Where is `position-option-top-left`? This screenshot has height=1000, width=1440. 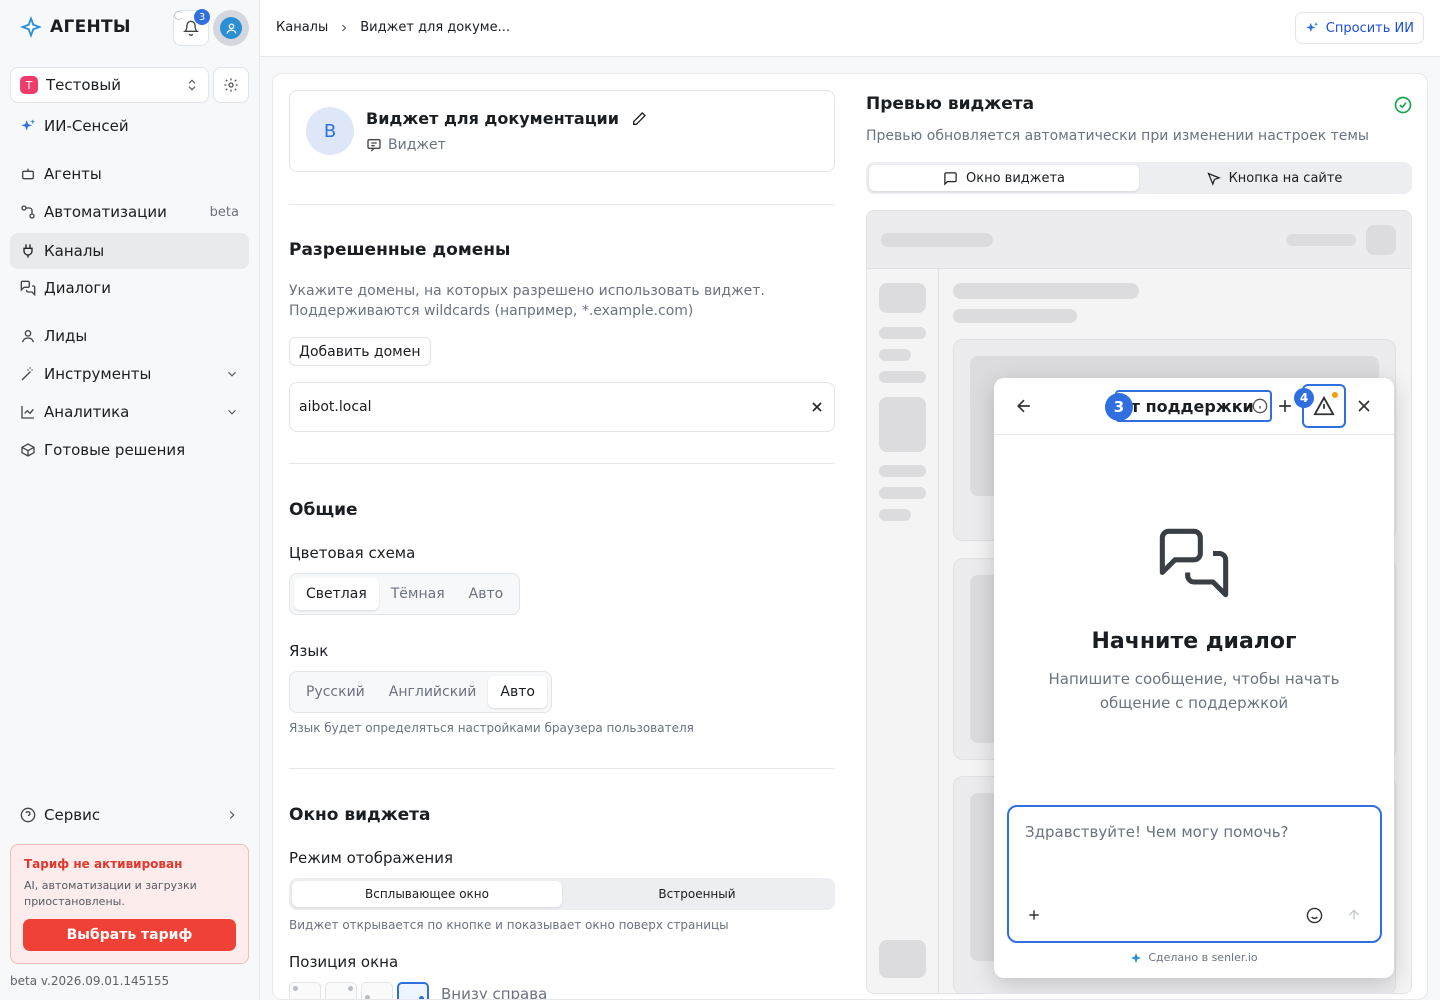 position-option-top-left is located at coordinates (305, 990).